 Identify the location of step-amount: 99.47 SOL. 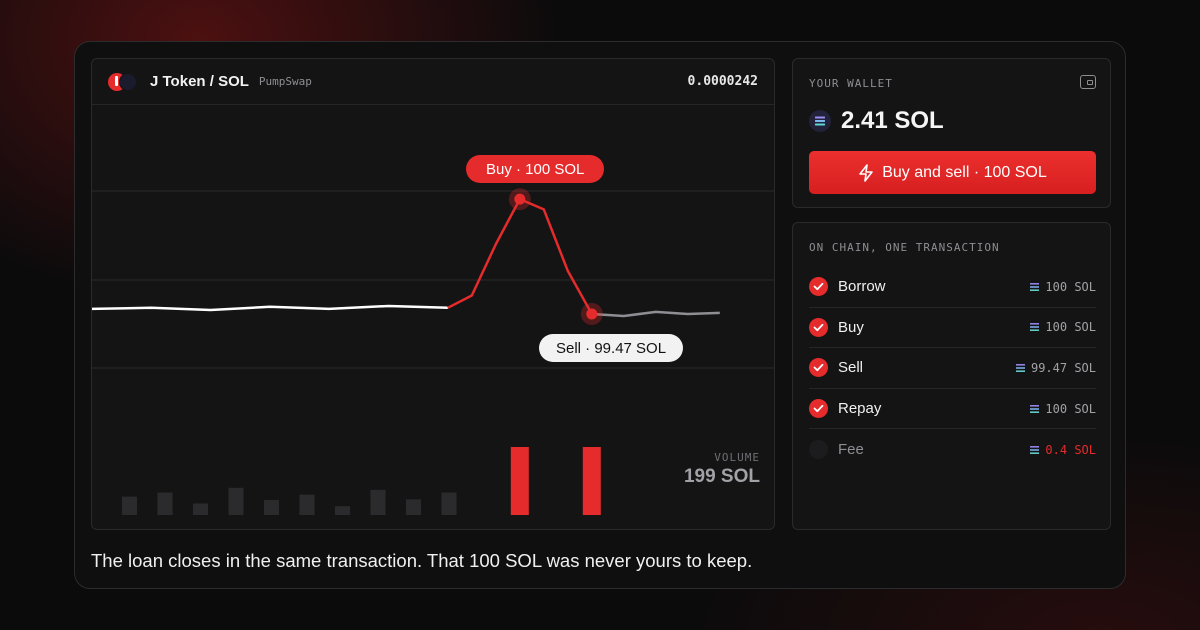
(1055, 367).